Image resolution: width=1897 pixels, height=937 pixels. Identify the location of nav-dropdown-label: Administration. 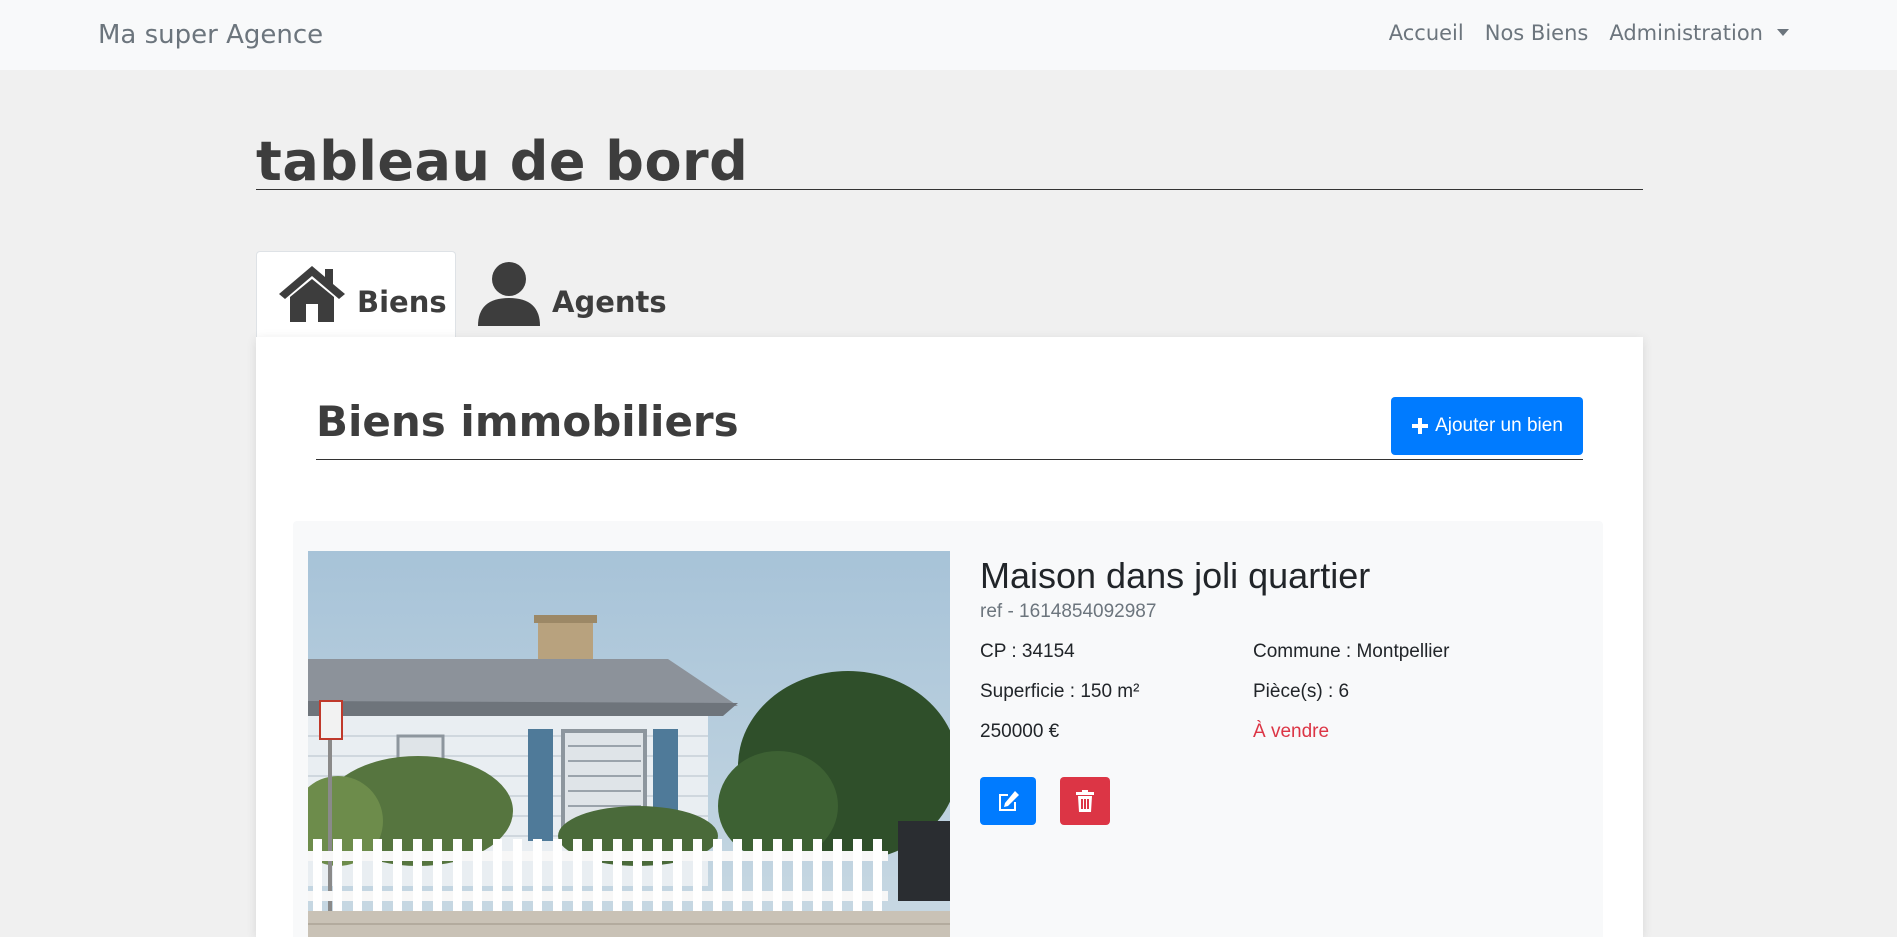
(1686, 33).